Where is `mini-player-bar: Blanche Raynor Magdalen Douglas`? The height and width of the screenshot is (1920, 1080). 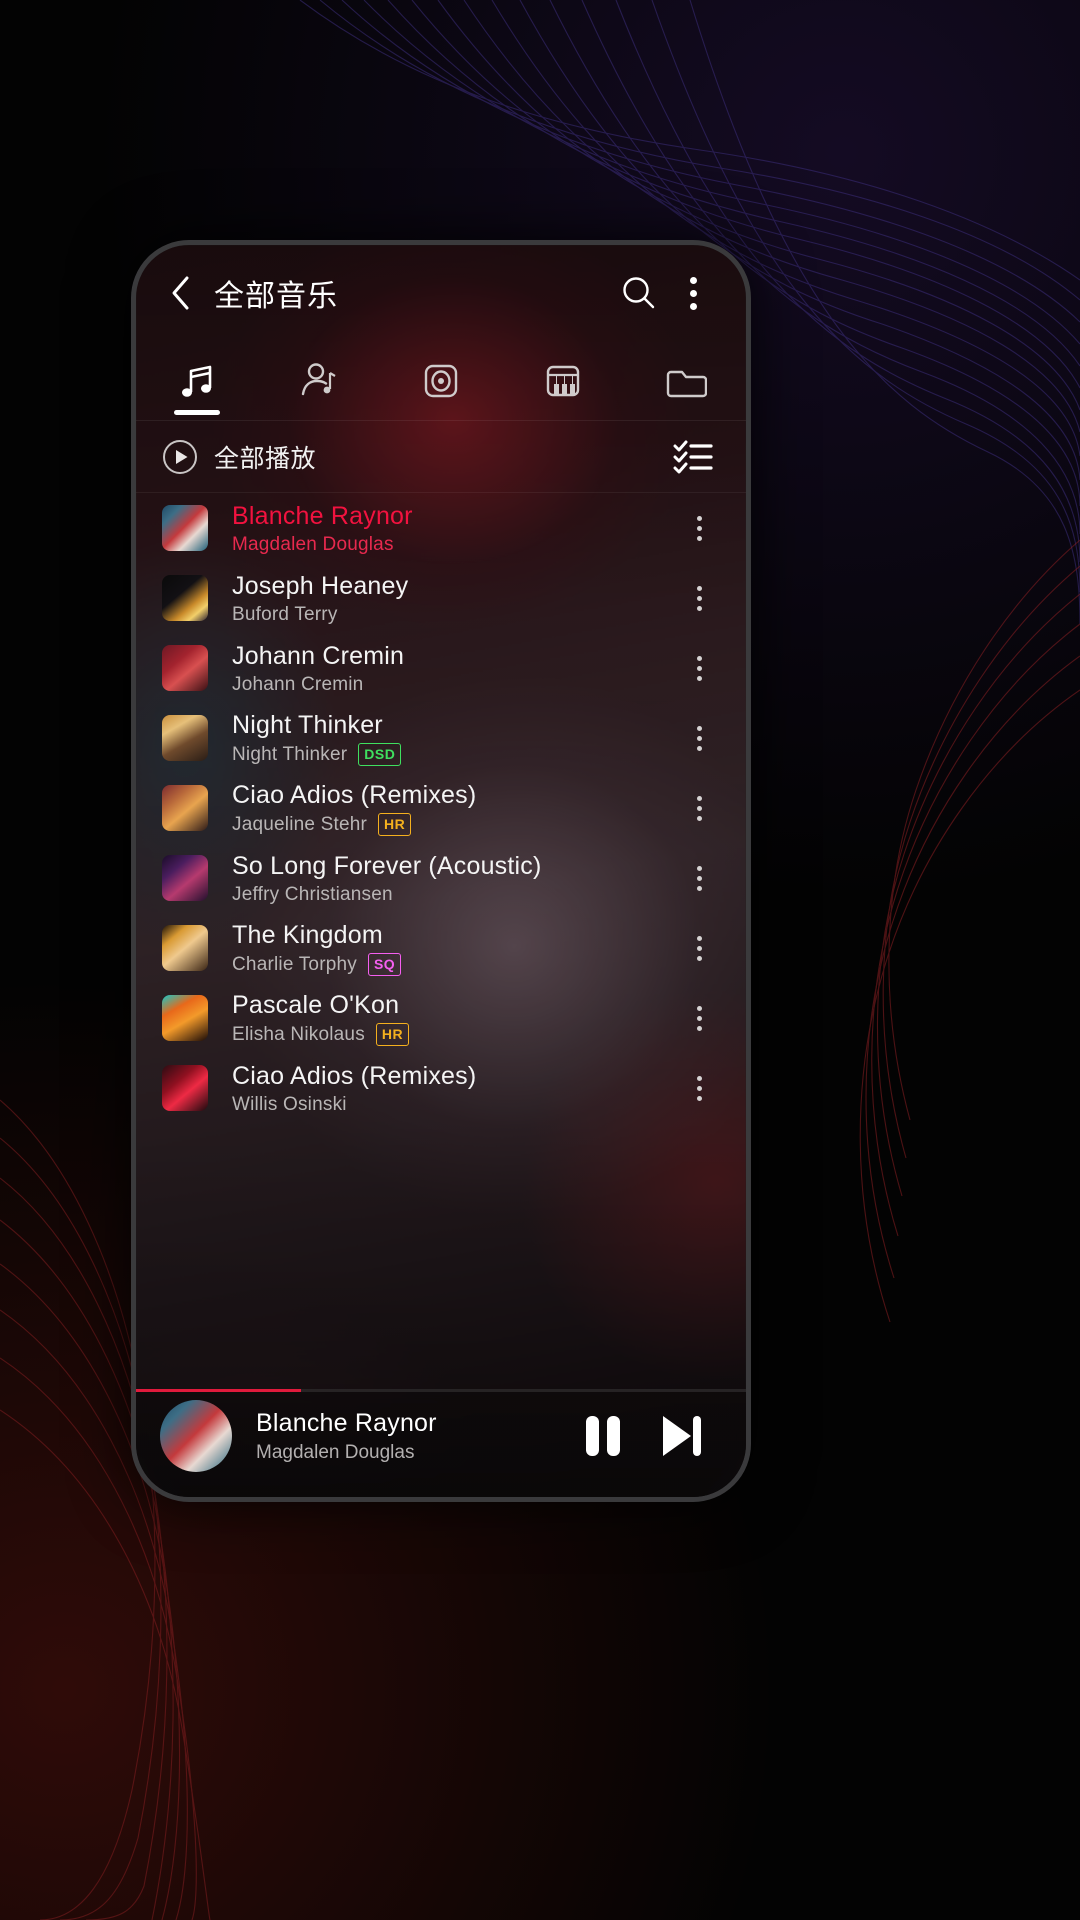 mini-player-bar: Blanche Raynor Magdalen Douglas is located at coordinates (441, 1443).